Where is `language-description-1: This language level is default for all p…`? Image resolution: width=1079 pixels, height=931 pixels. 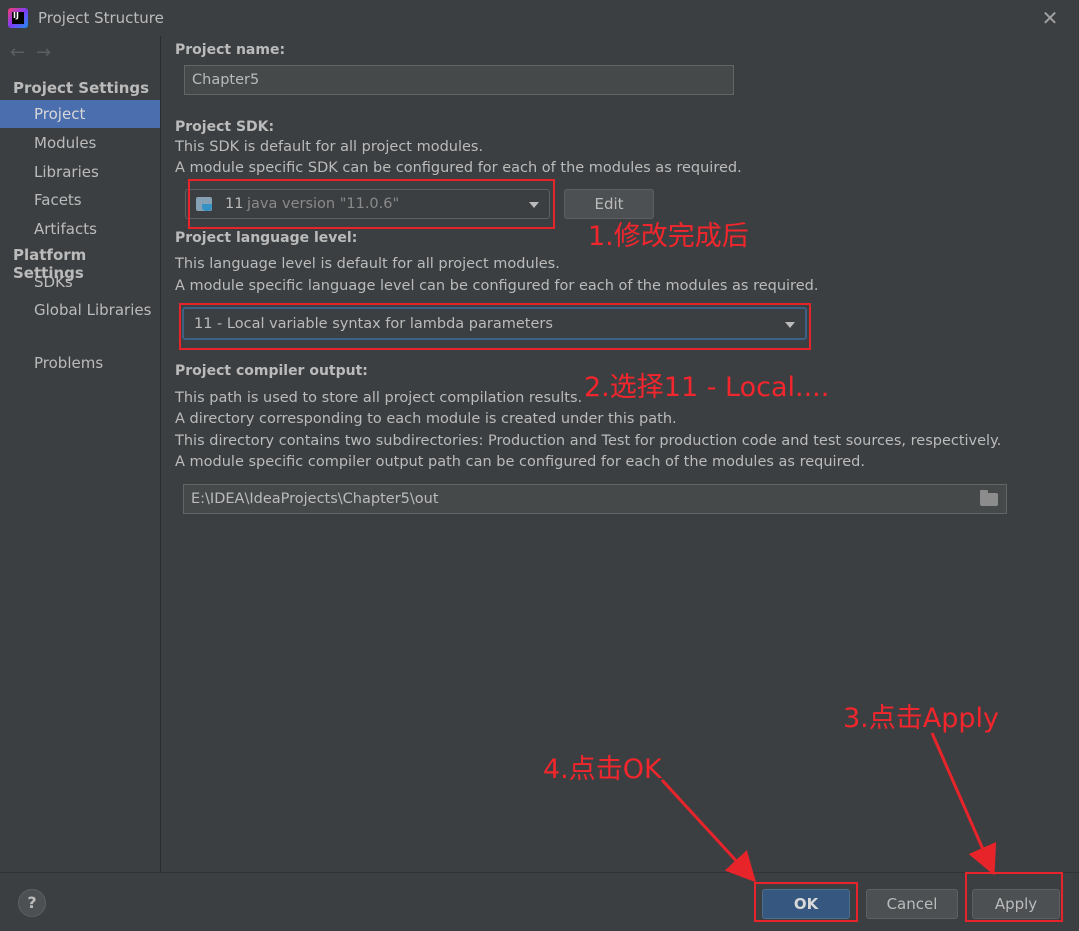 language-description-1: This language level is default for all p… is located at coordinates (367, 264).